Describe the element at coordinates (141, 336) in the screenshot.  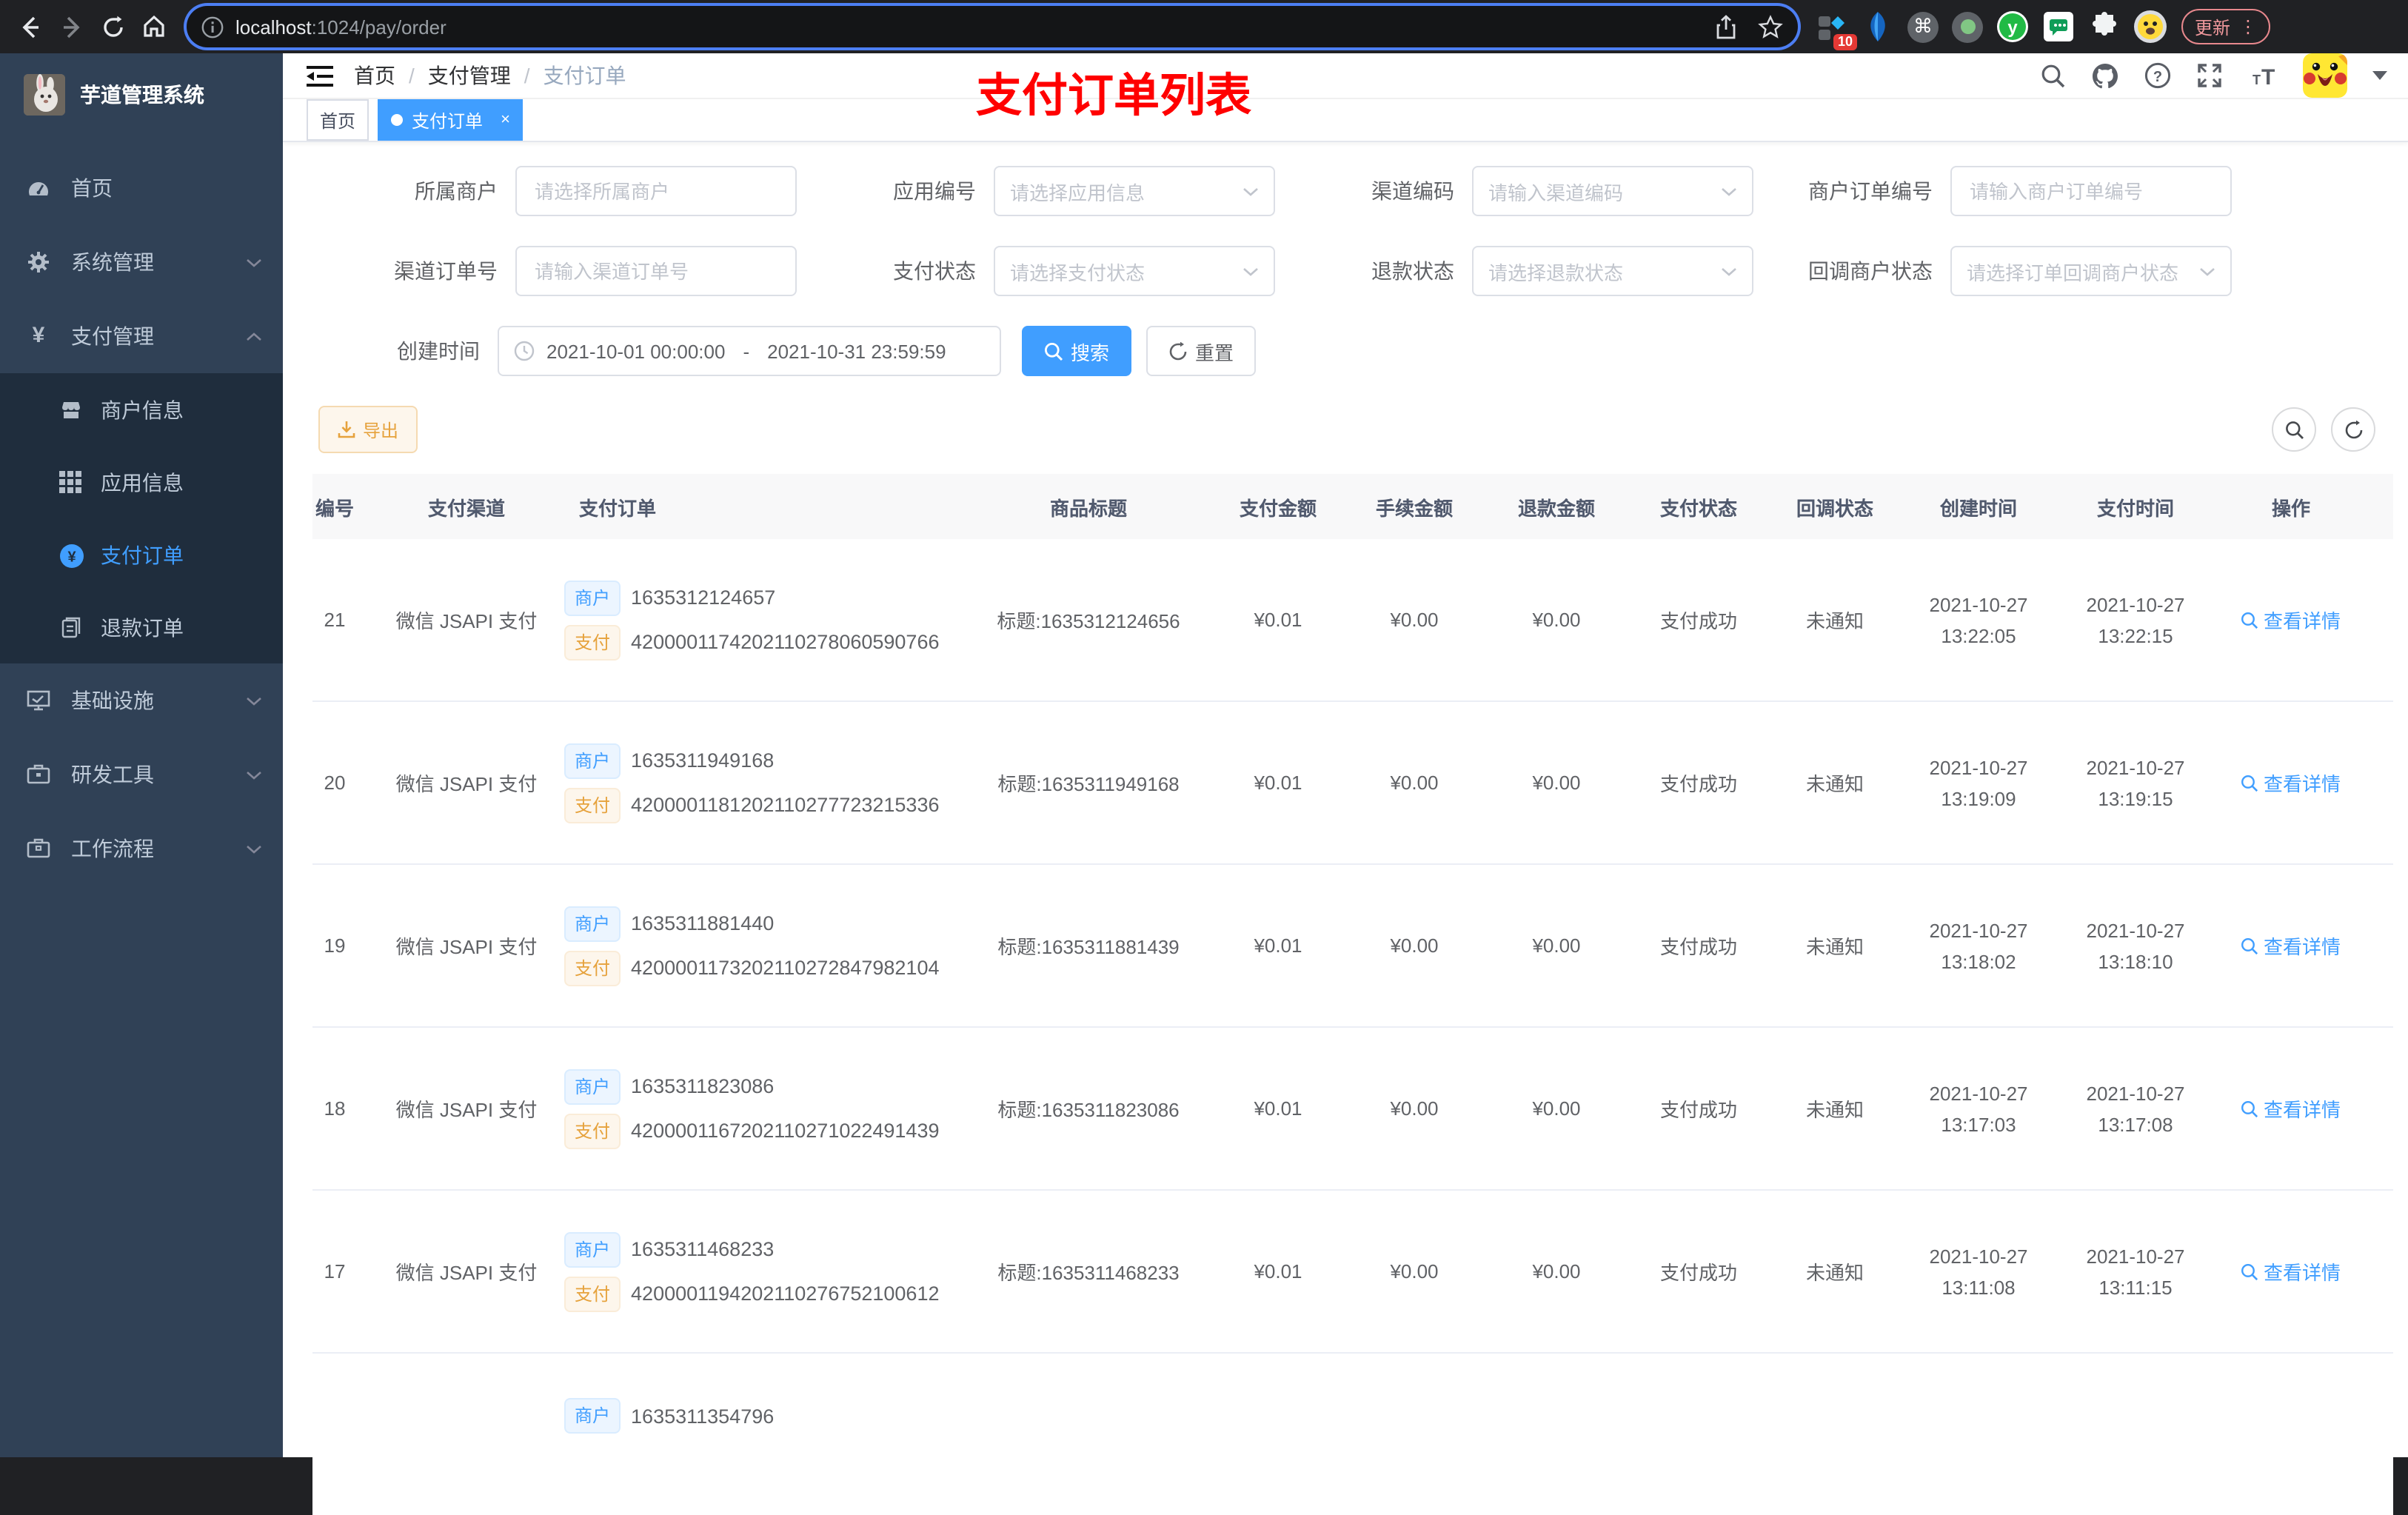
I see `sidebar-item-pay: ¥ 支付管理` at that location.